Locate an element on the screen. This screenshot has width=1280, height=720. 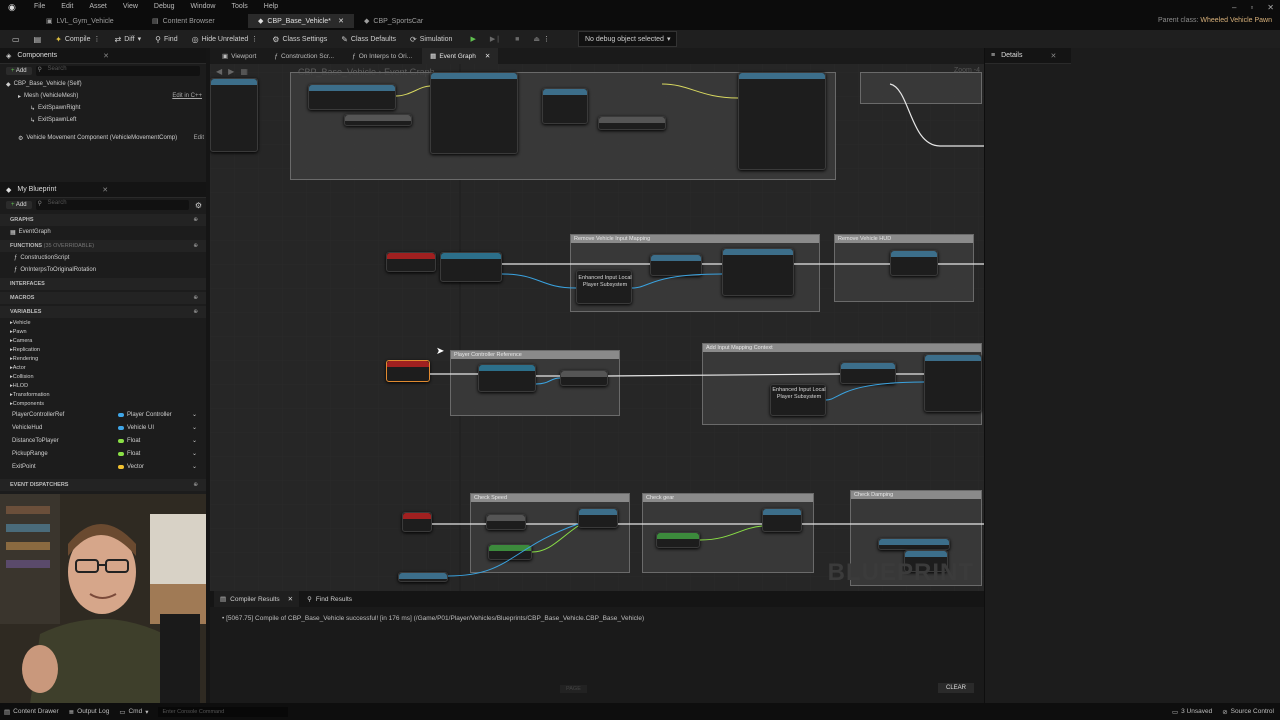
stop-button: ■ is located at coordinates (517, 39).